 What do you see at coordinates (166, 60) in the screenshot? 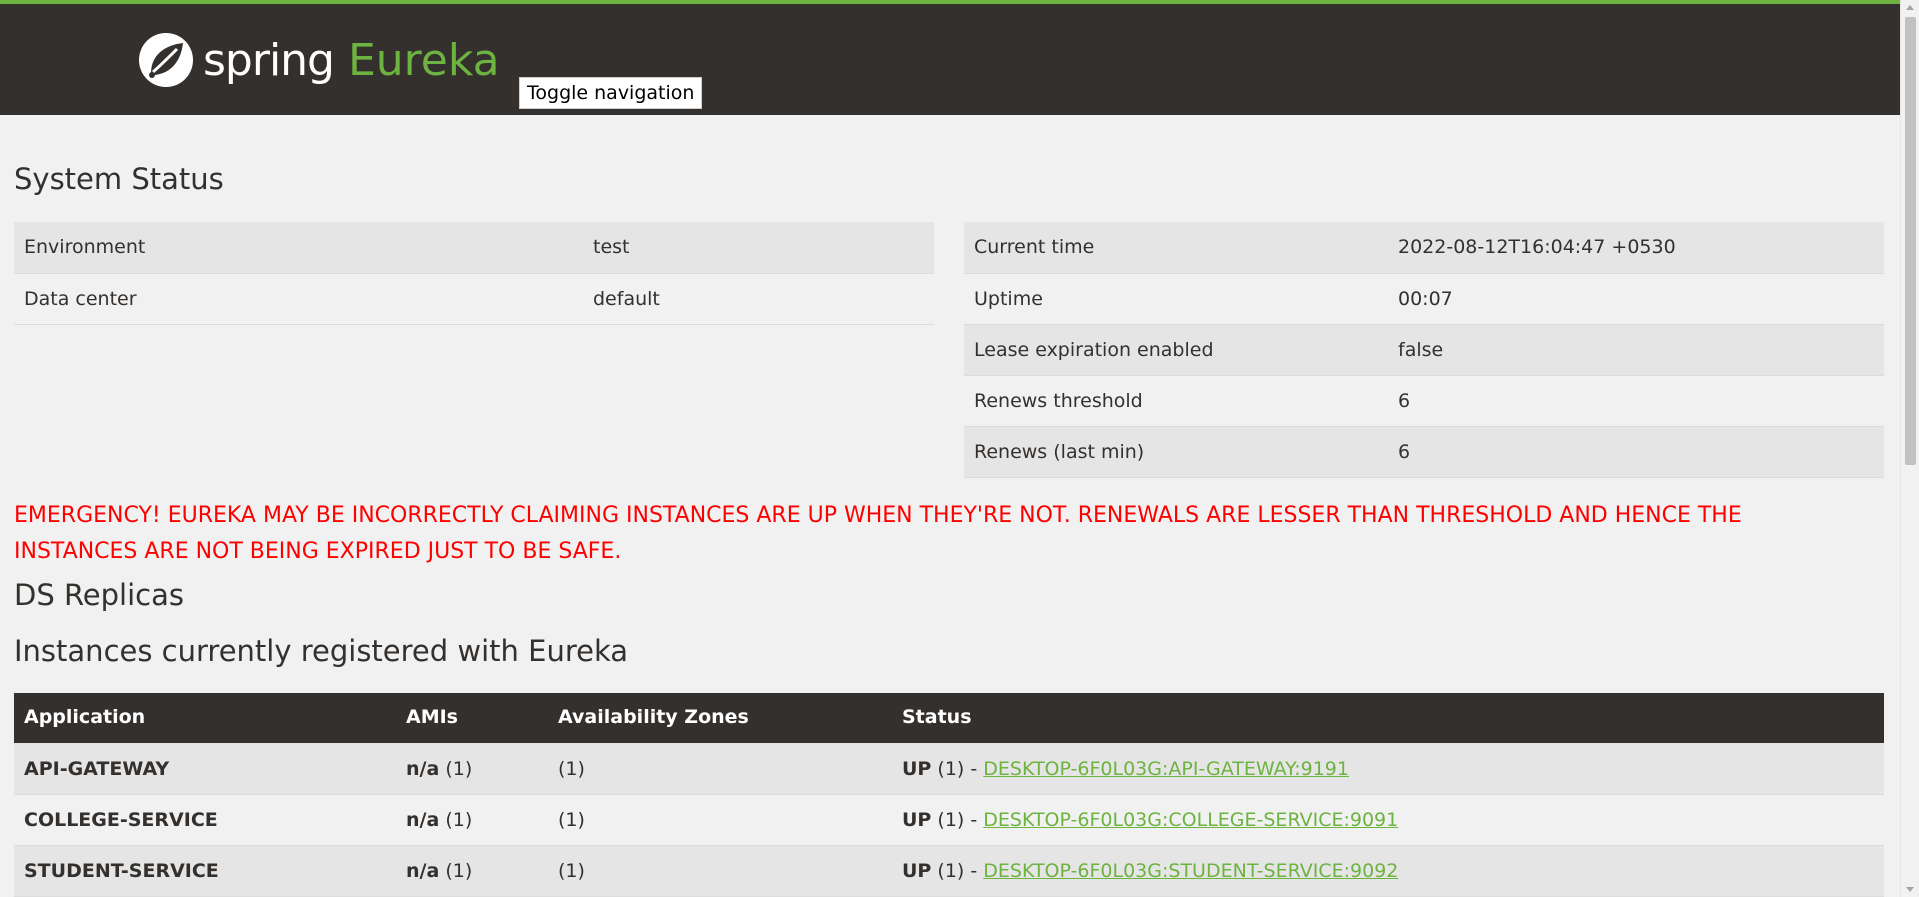
I see `spring-leaf-icon` at bounding box center [166, 60].